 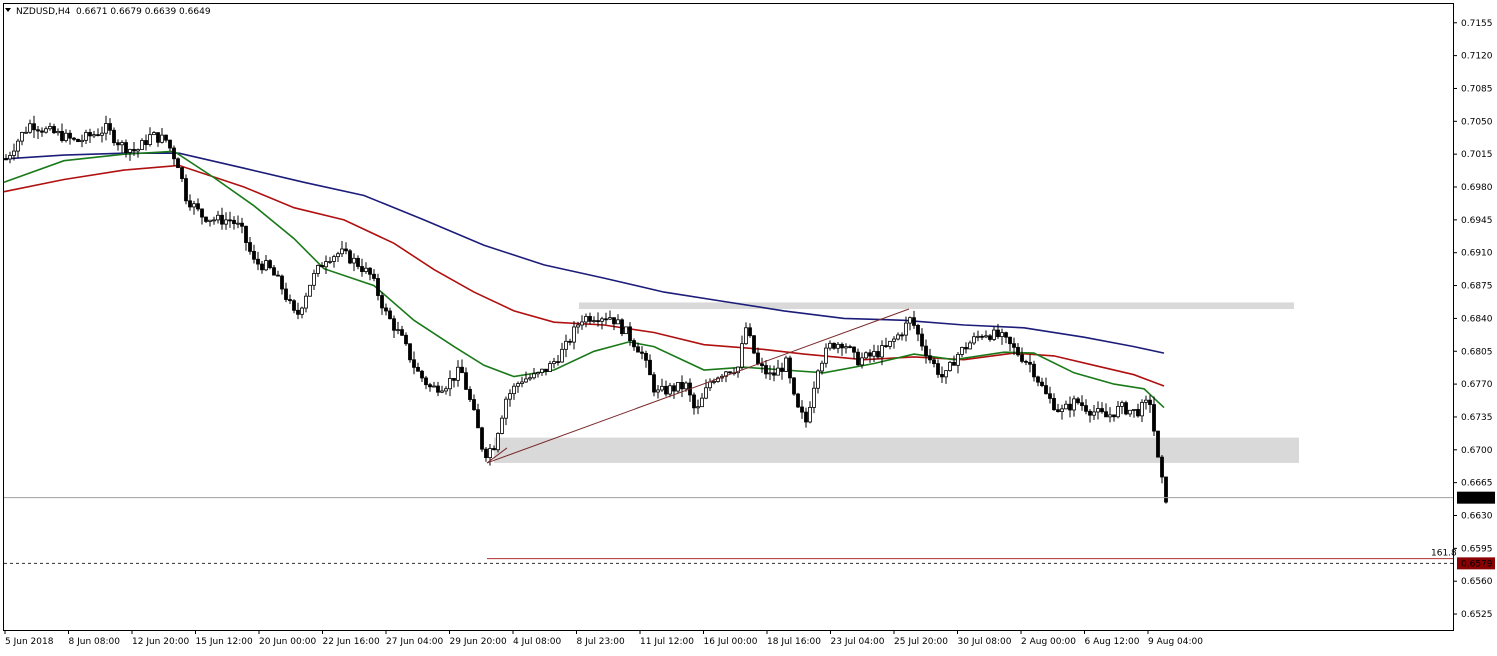 What do you see at coordinates (414, 642) in the screenshot?
I see `x-tick-label: 27 Jun 04:00` at bounding box center [414, 642].